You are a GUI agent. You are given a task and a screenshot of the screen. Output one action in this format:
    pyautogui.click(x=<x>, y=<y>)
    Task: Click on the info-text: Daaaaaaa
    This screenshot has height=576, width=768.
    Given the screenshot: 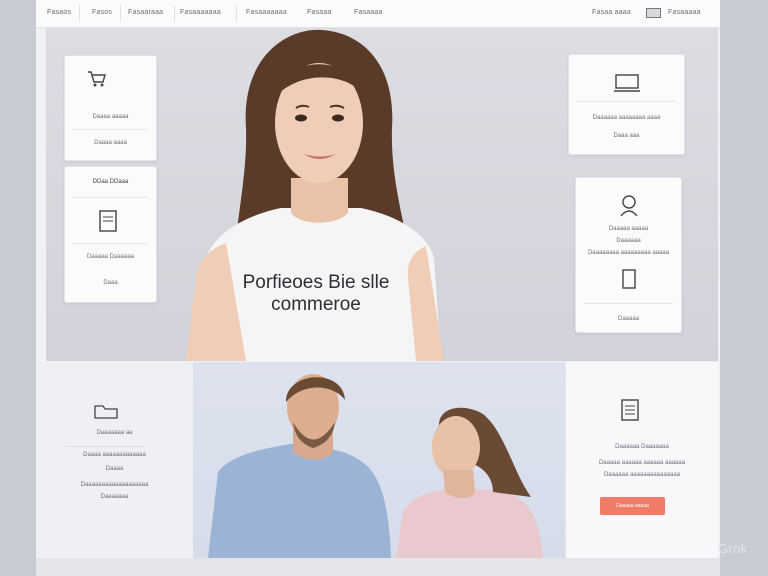 What is the action you would take?
    pyautogui.click(x=114, y=497)
    